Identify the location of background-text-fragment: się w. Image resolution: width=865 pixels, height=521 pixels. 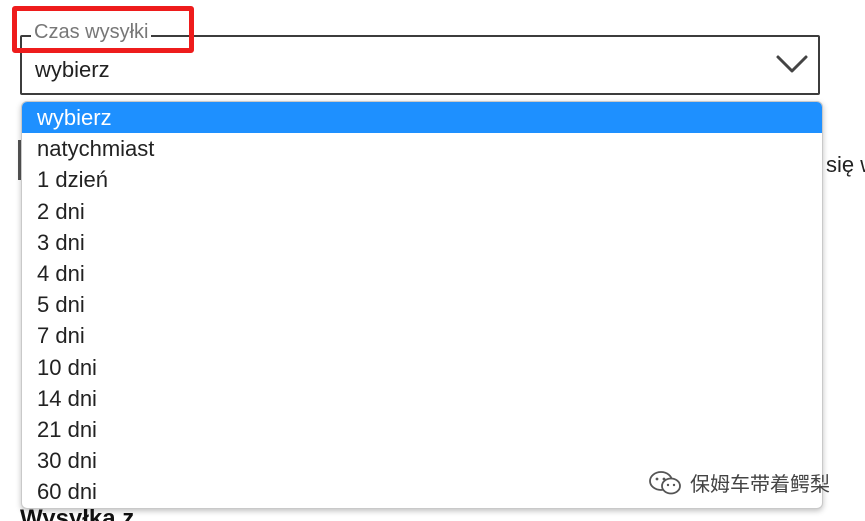
(845, 164).